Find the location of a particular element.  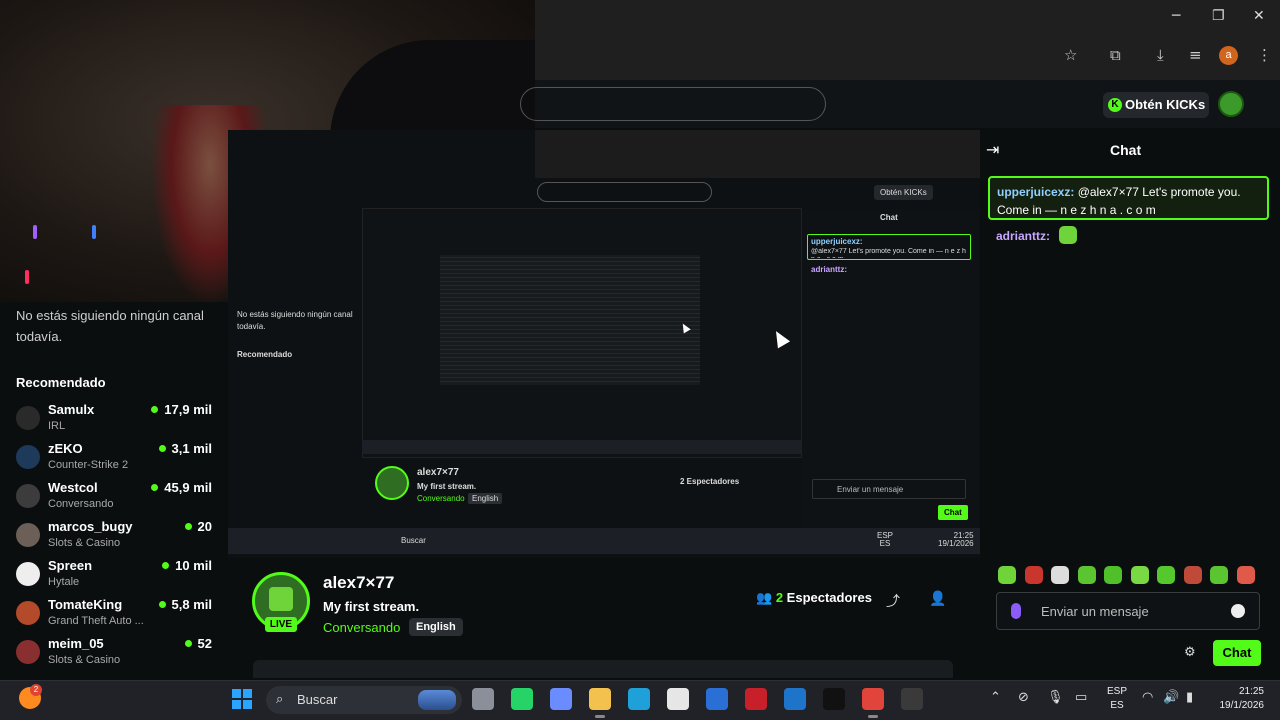

kicks-icon: K is located at coordinates (1115, 105).